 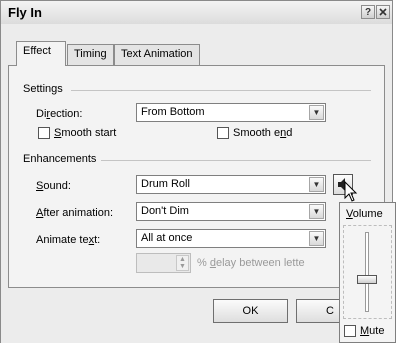 What do you see at coordinates (263, 133) in the screenshot?
I see `smooth-end-label: Smooth end` at bounding box center [263, 133].